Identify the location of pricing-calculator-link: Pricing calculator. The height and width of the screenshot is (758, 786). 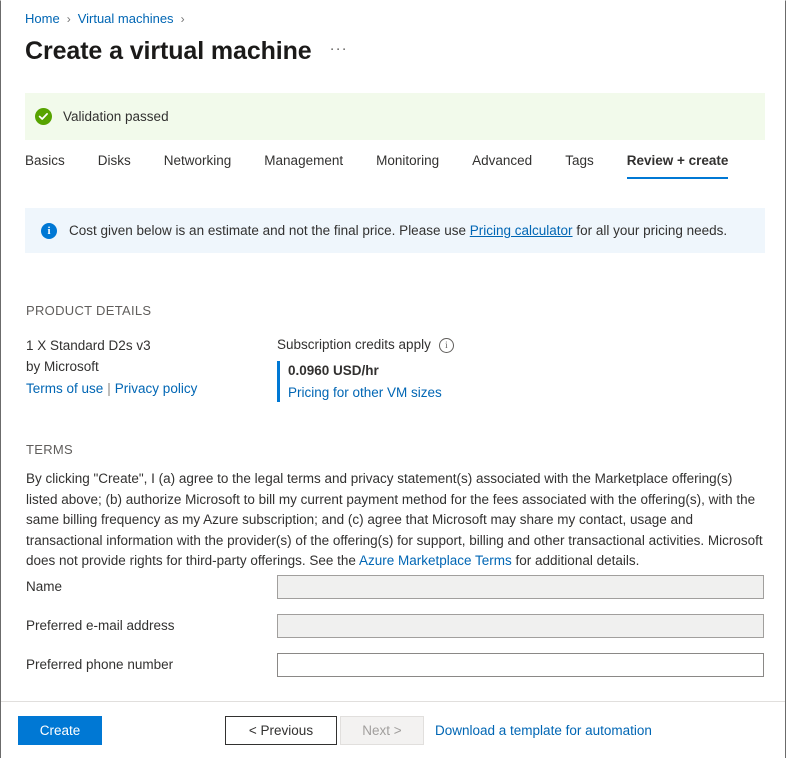
(521, 230).